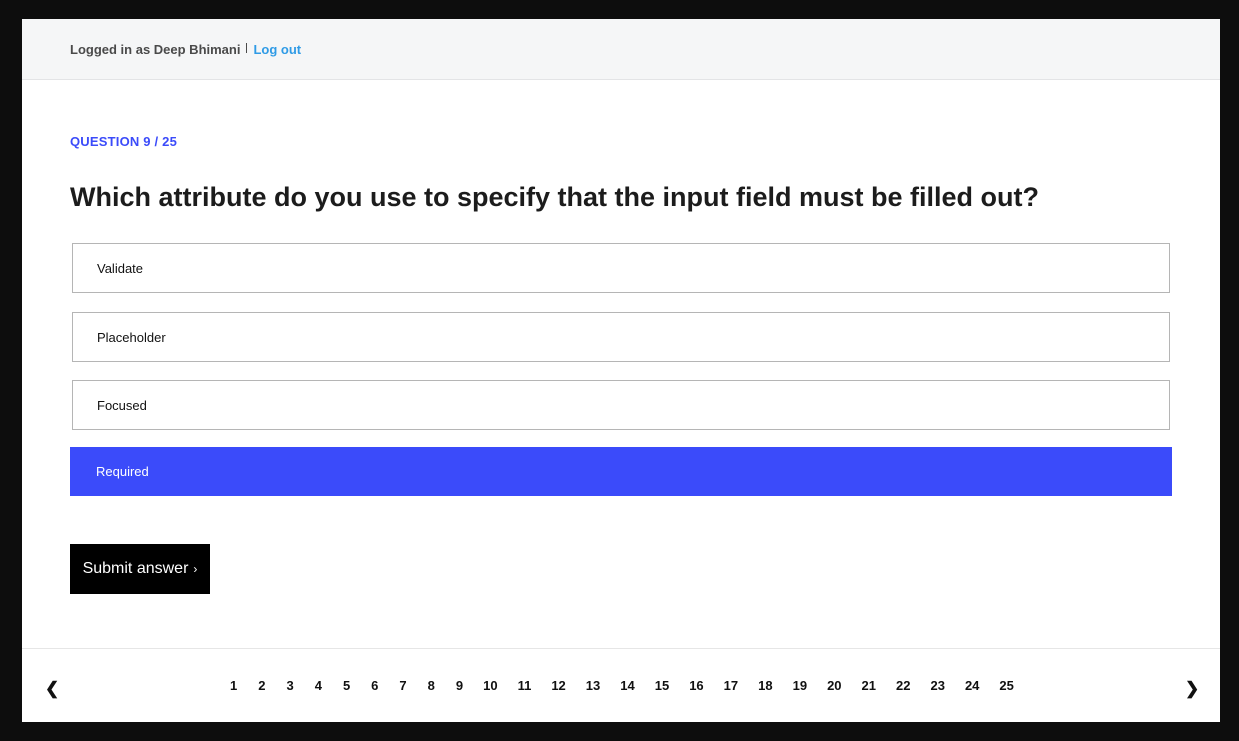 This screenshot has width=1239, height=741. I want to click on previous-arrow-icon: ❮, so click(52, 689).